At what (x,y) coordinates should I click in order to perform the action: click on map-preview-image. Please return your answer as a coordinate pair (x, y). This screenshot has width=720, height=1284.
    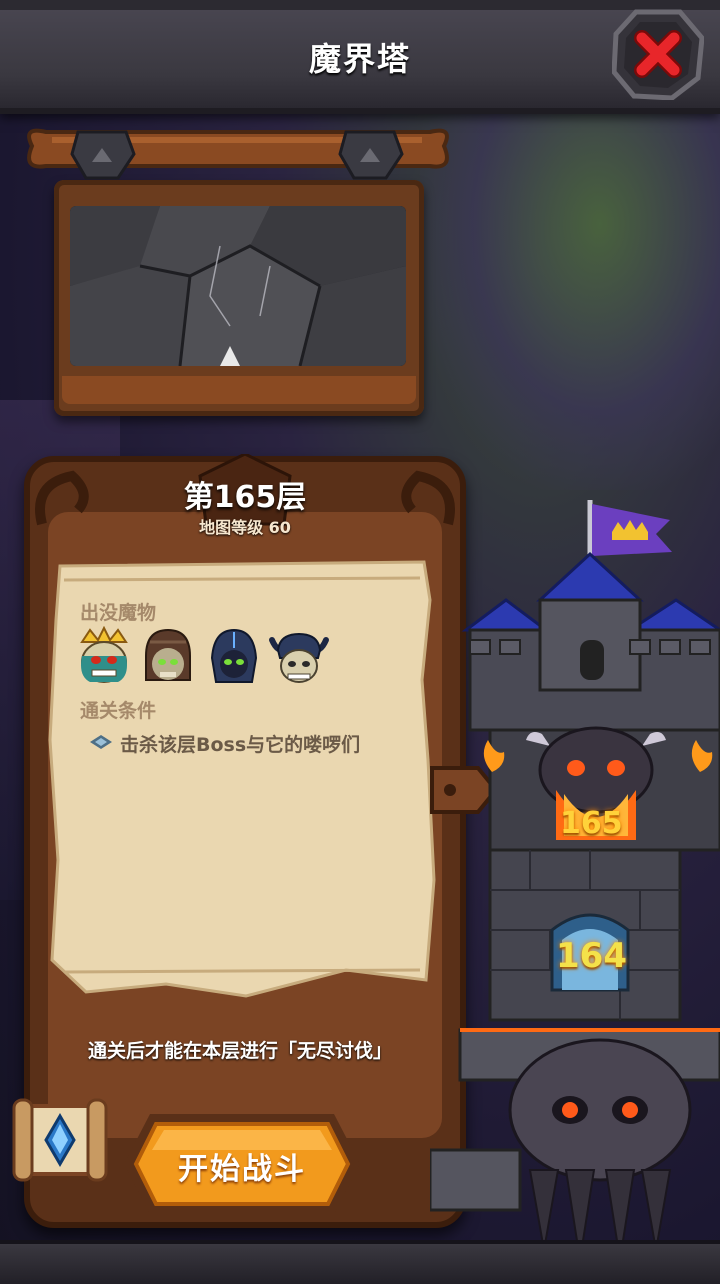
    Looking at the image, I should click on (238, 286).